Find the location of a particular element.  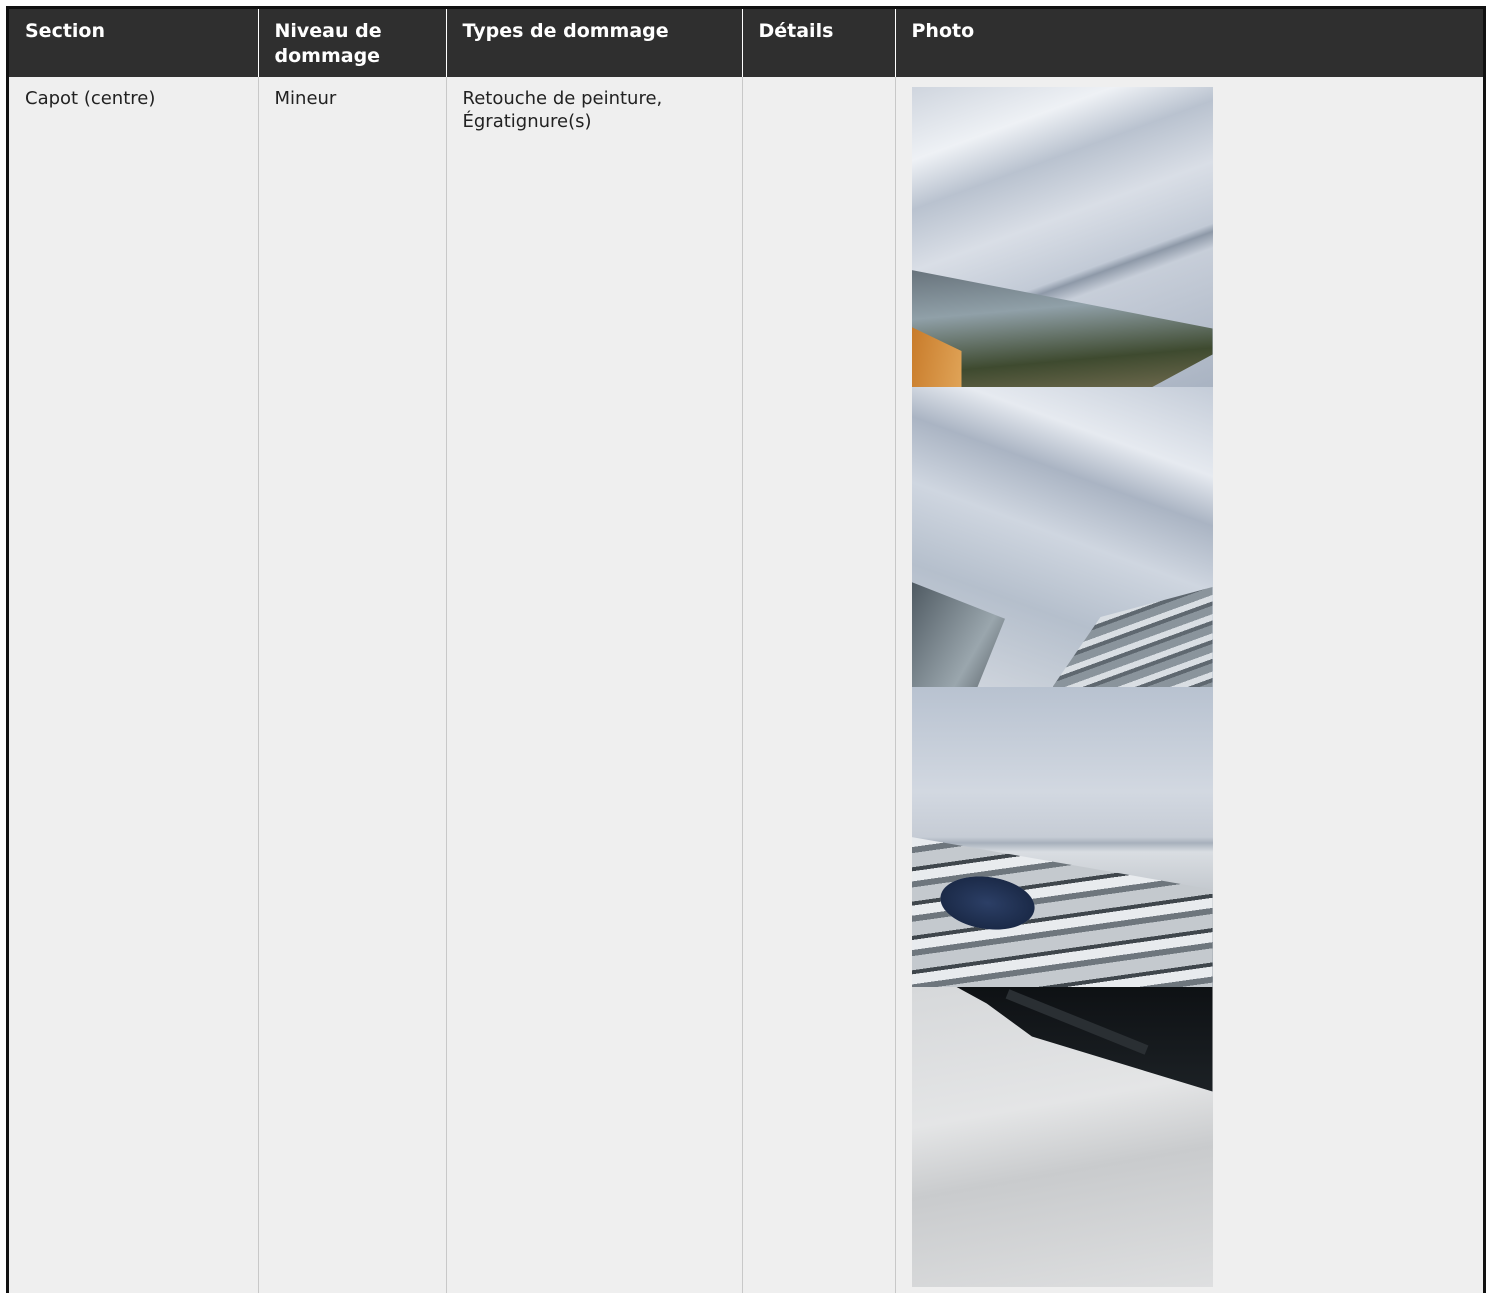

hood-grille-photo is located at coordinates (1062, 537).